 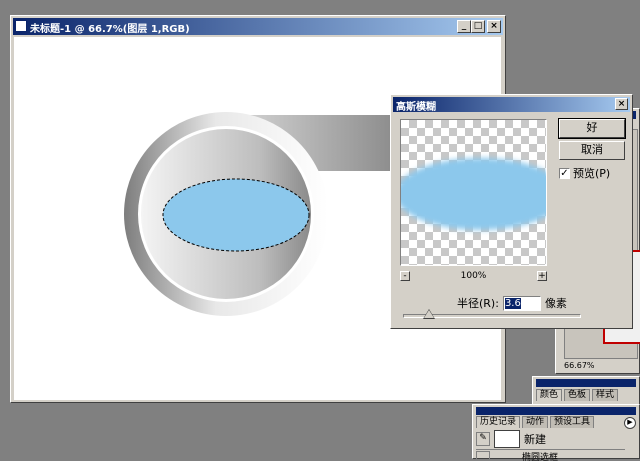 I want to click on blue-ellipse-selection, so click(x=236, y=215).